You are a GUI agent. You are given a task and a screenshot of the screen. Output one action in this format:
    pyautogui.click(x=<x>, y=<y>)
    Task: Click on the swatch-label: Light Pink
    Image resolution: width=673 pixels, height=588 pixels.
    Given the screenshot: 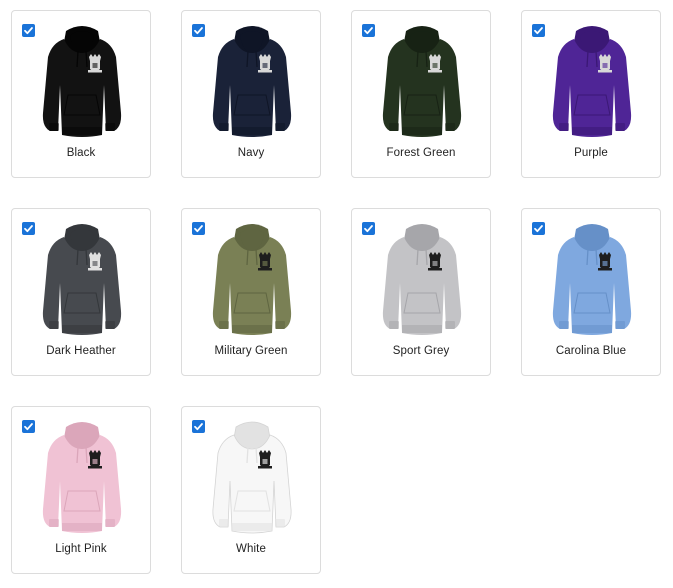 What is the action you would take?
    pyautogui.click(x=81, y=549)
    